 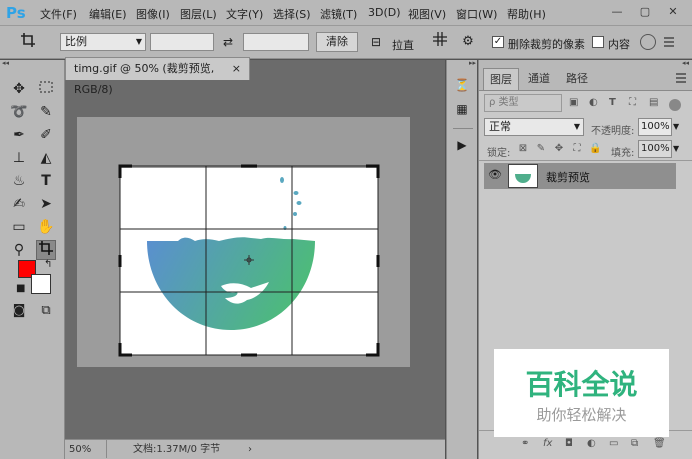 What do you see at coordinates (569, 443) in the screenshot?
I see `mask-icon: ◘` at bounding box center [569, 443].